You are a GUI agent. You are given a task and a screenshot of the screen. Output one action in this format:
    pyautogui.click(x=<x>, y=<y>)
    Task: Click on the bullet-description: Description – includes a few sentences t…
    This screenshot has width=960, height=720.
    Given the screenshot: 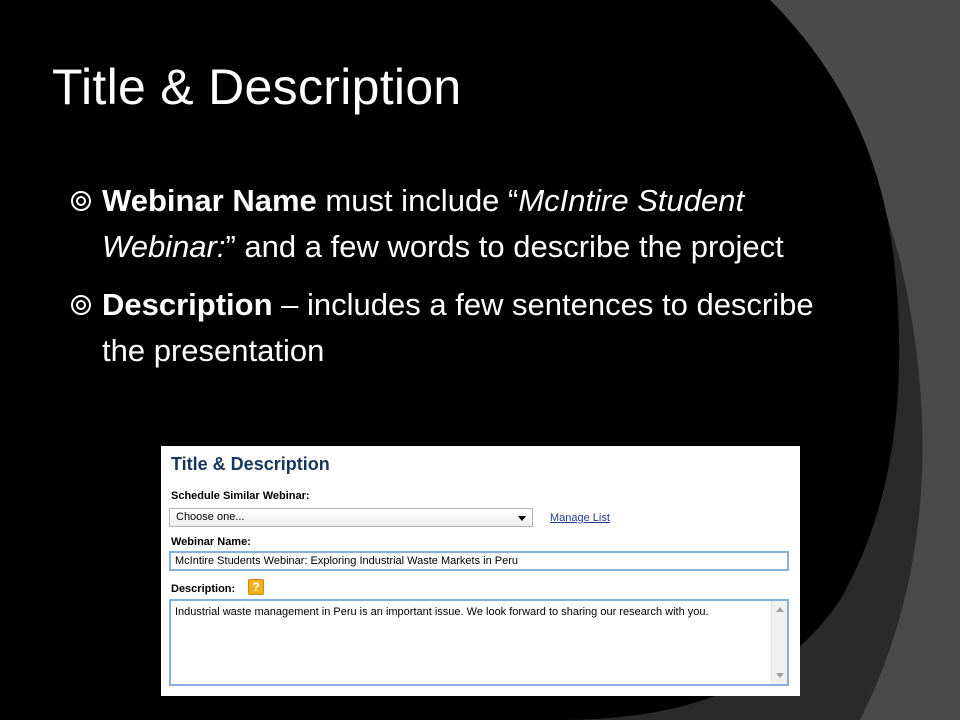 What is the action you would take?
    pyautogui.click(x=450, y=328)
    